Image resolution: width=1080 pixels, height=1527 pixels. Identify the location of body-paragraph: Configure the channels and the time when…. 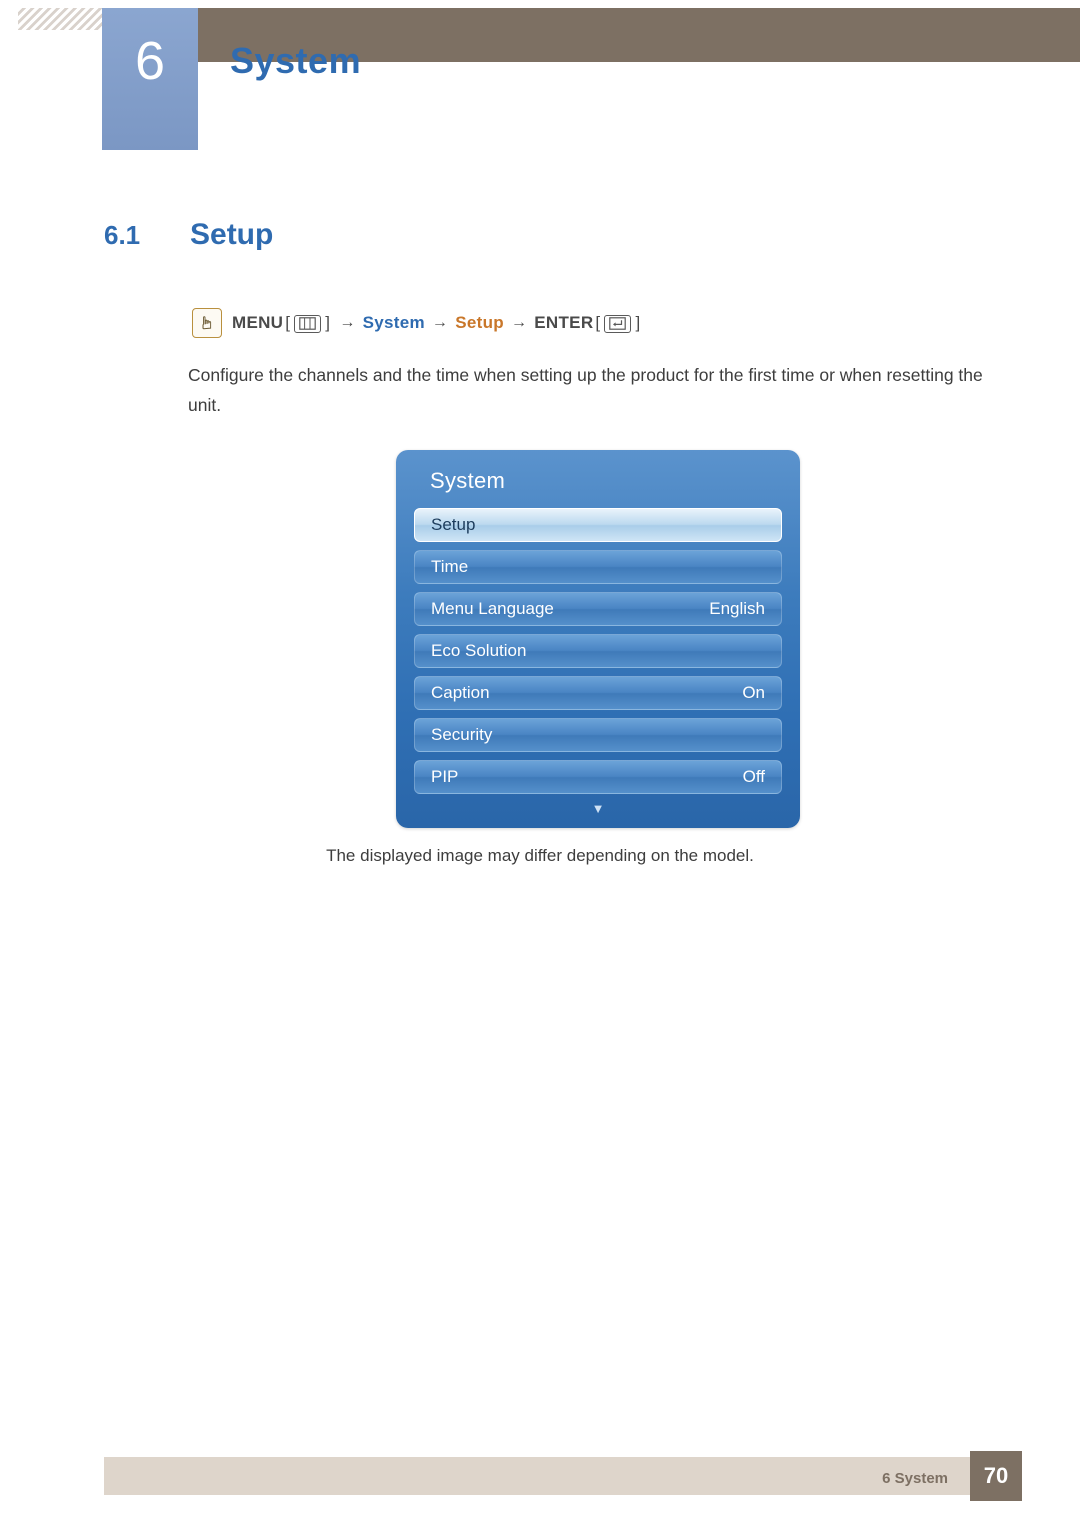
(585, 390).